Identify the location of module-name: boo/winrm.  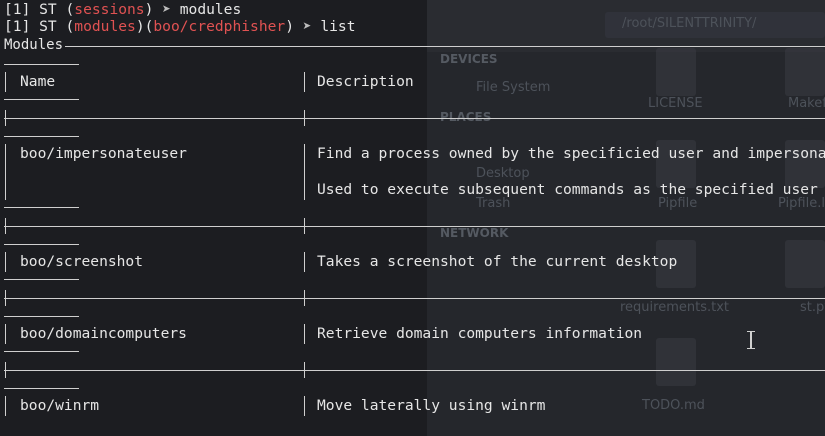
(60, 405).